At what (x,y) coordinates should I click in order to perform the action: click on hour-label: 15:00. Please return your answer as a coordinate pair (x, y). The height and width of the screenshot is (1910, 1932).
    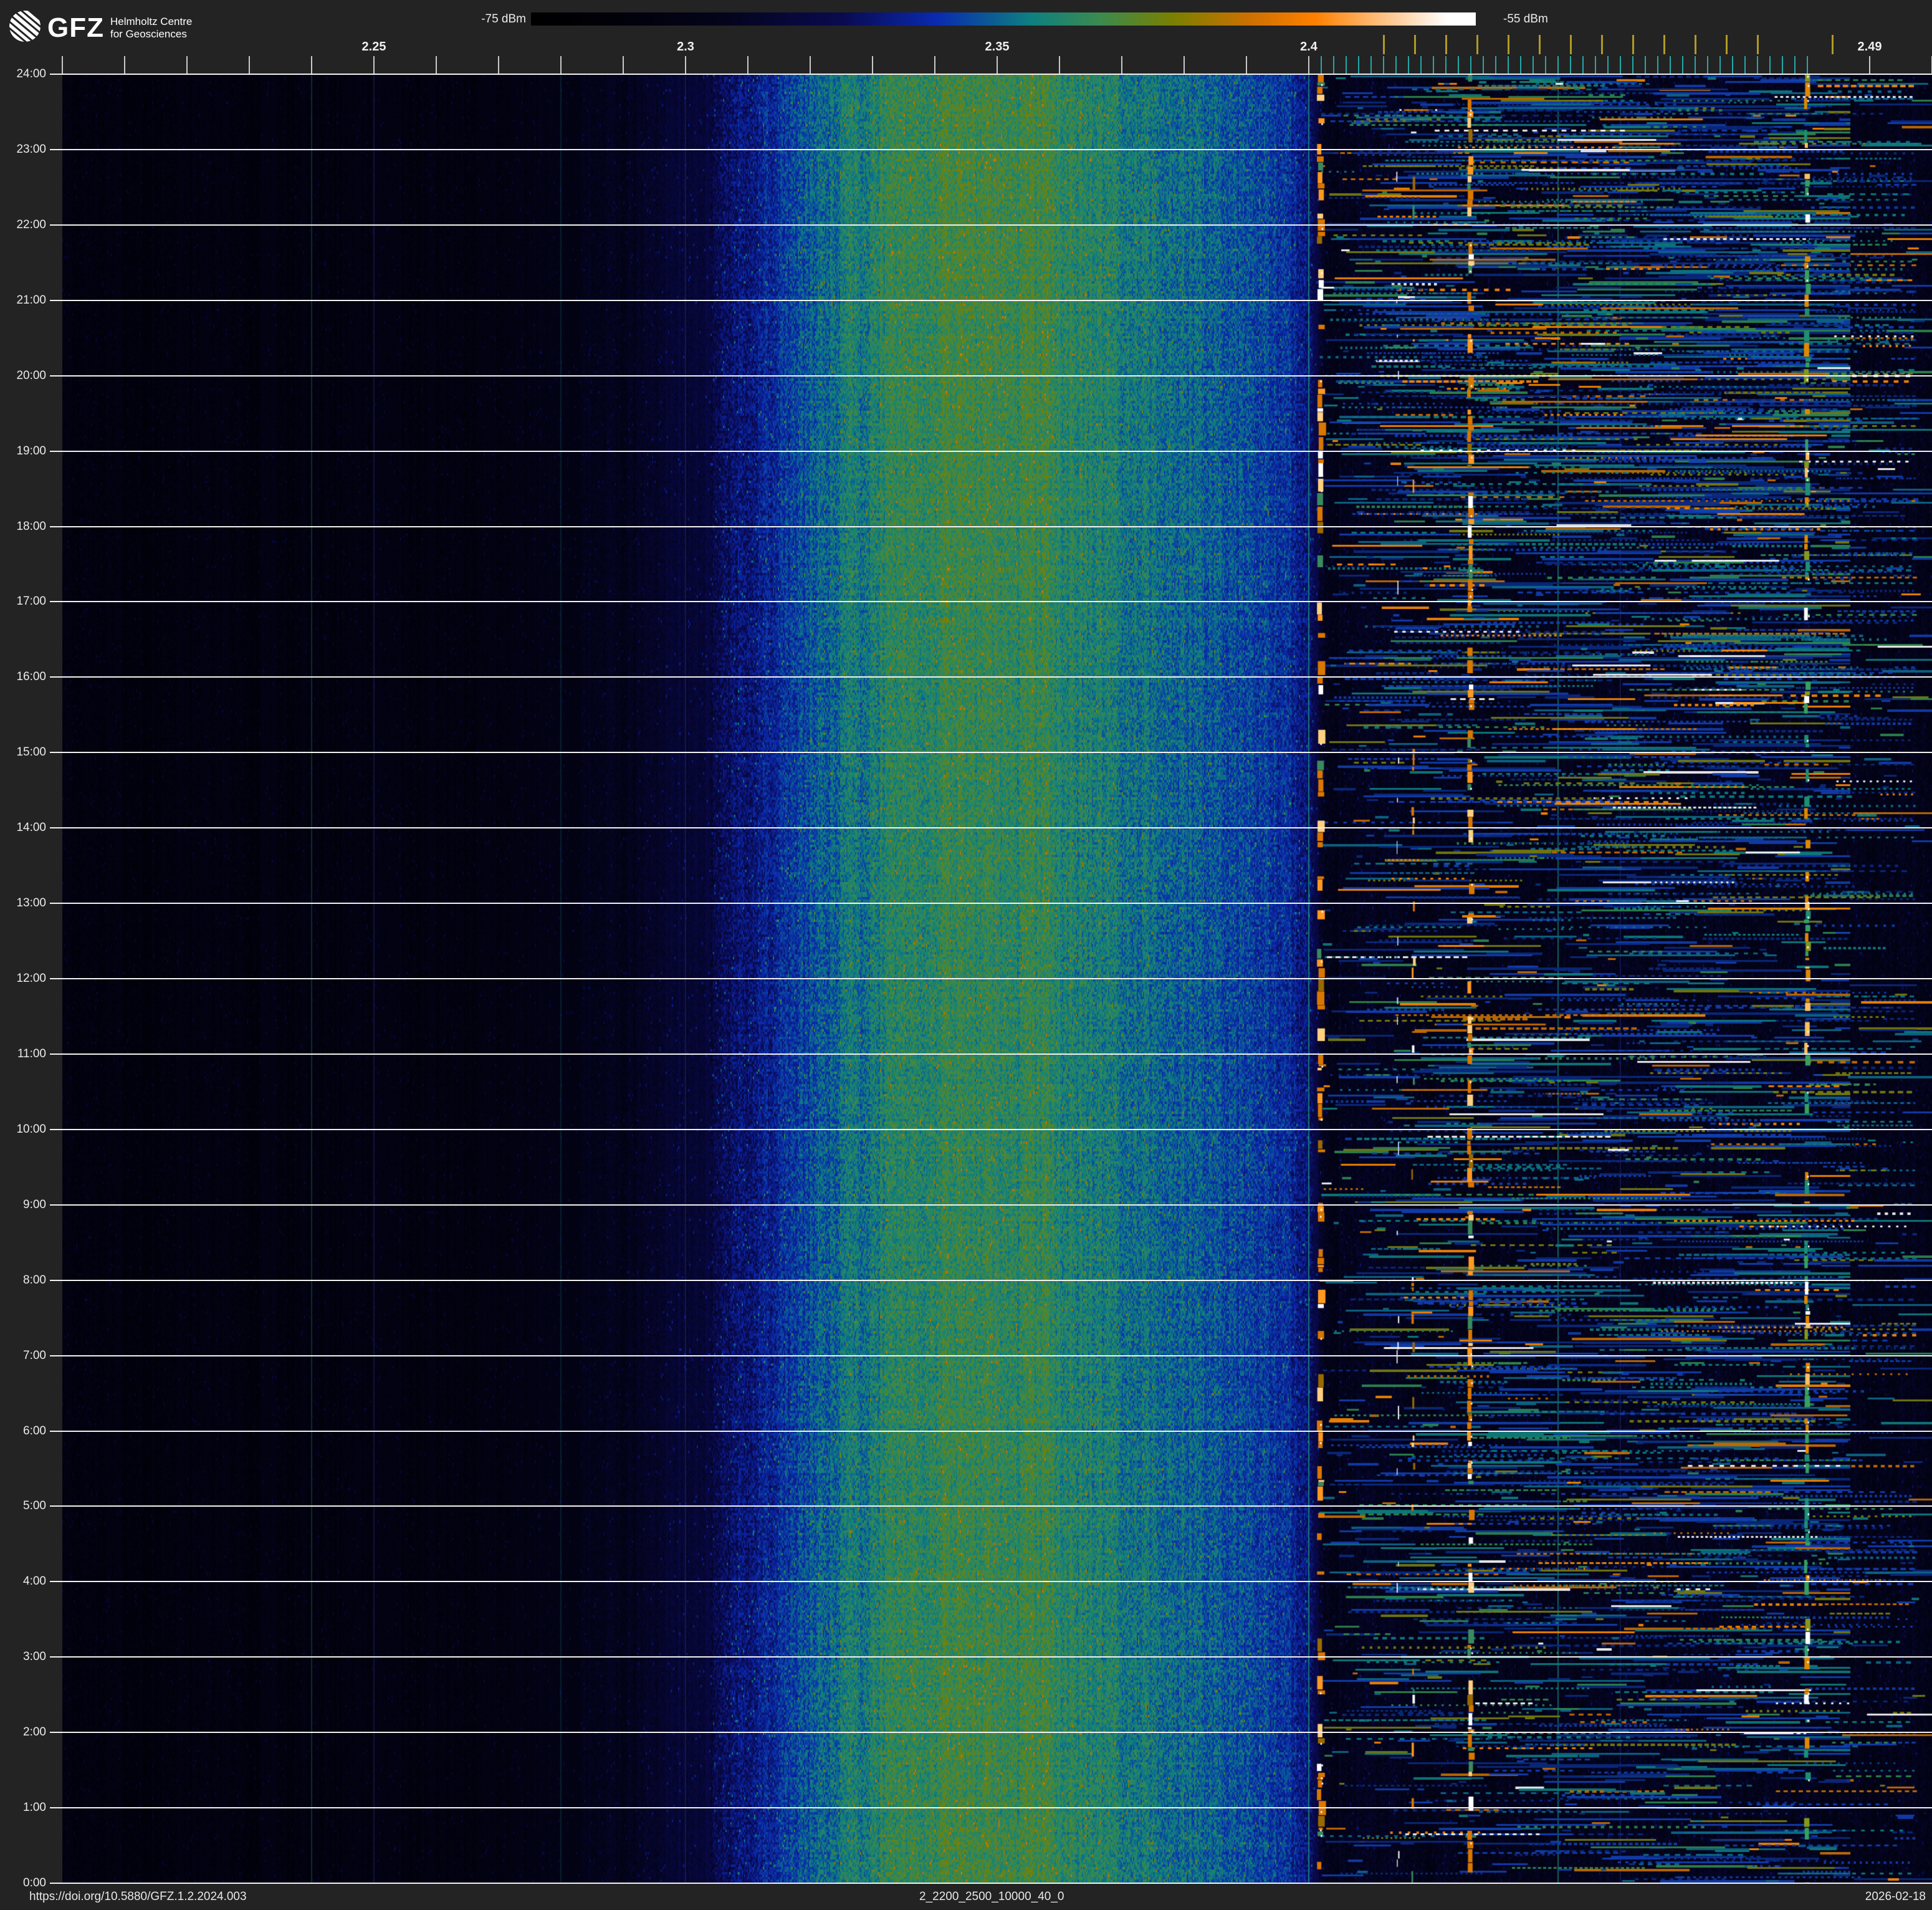
    Looking at the image, I should click on (31, 752).